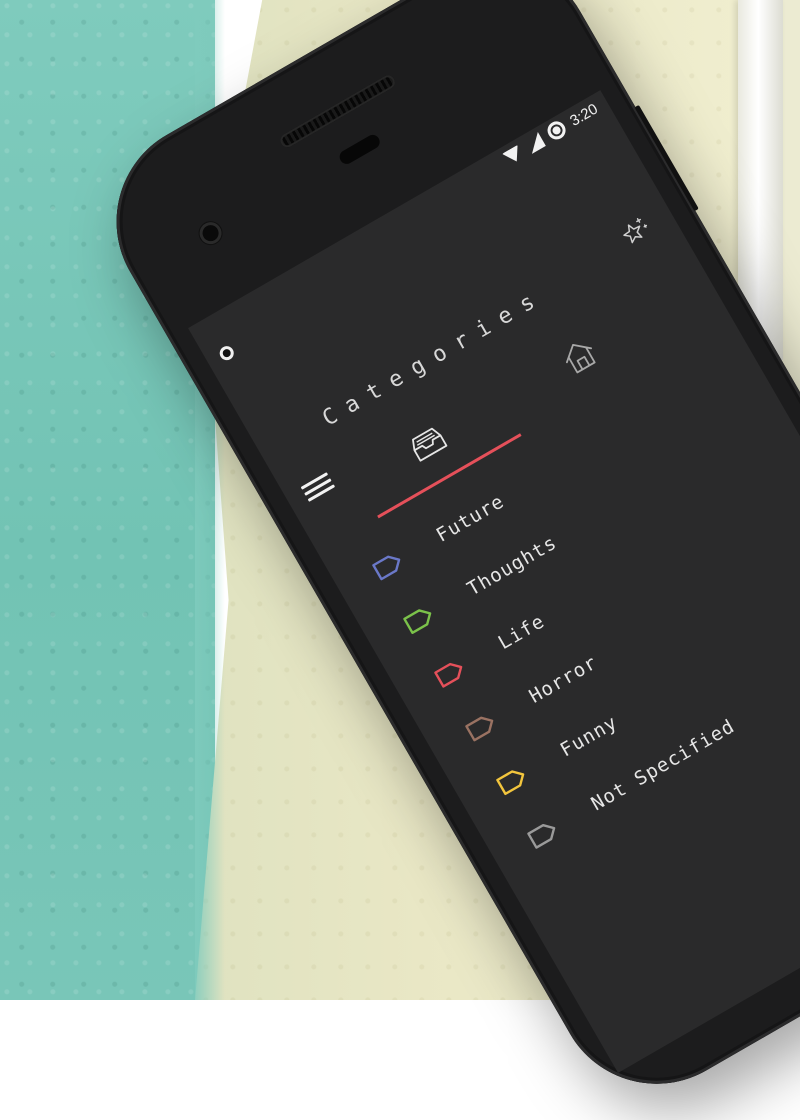 The width and height of the screenshot is (800, 1120). What do you see at coordinates (589, 736) in the screenshot?
I see `category-label: Funny` at bounding box center [589, 736].